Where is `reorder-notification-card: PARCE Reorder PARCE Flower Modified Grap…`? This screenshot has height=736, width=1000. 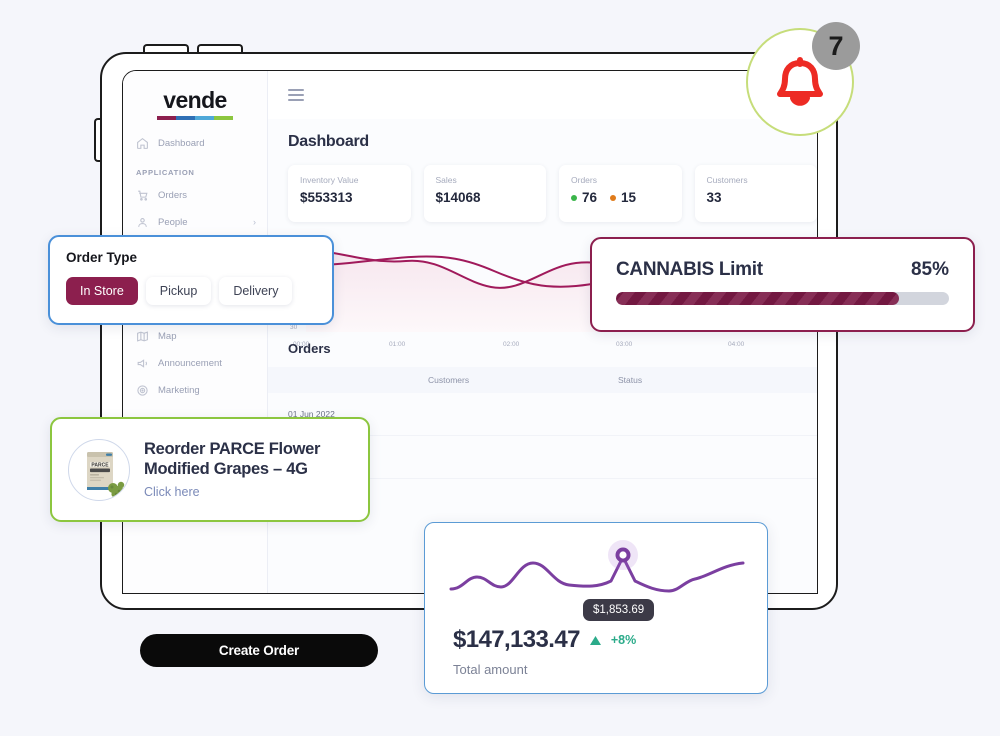
reorder-notification-card: PARCE Reorder PARCE Flower Modified Grap… is located at coordinates (210, 469).